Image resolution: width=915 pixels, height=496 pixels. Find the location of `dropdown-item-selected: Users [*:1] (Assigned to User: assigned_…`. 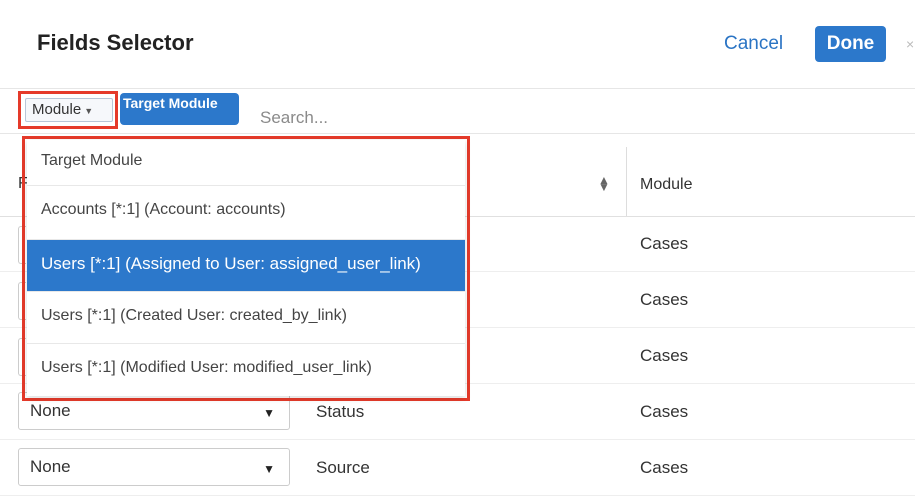

dropdown-item-selected: Users [*:1] (Assigned to User: assigned_… is located at coordinates (246, 266).